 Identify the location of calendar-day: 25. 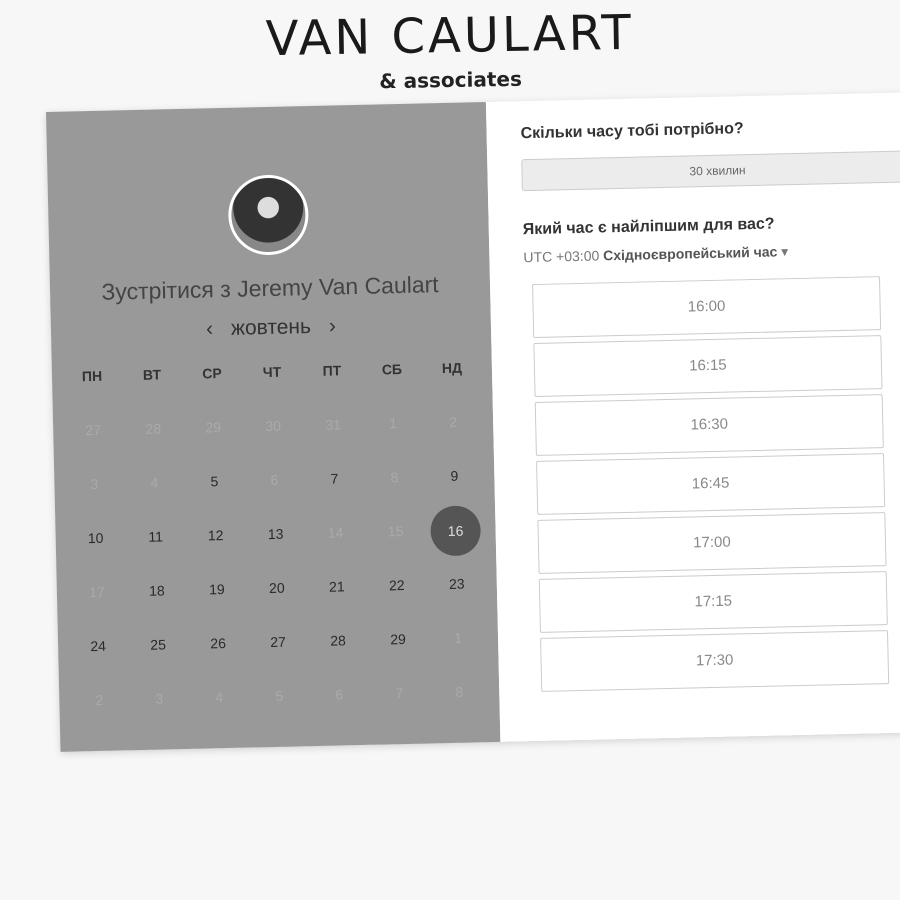
(158, 663).